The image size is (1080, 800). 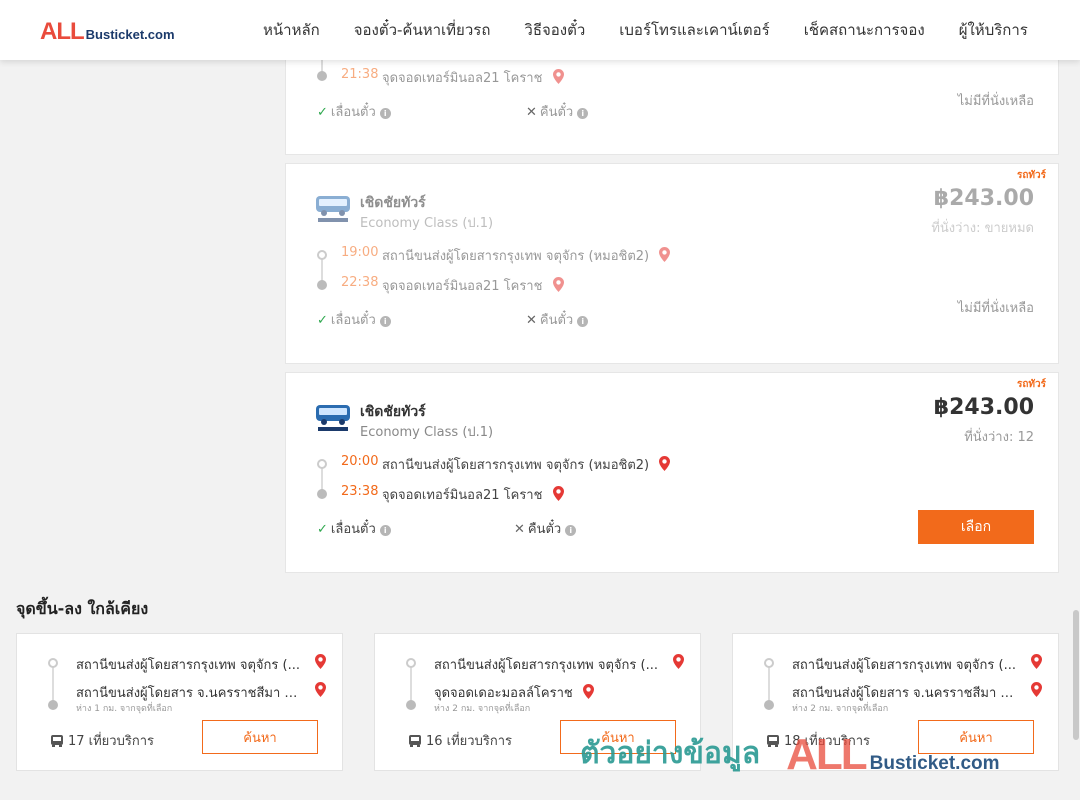 I want to click on trip-count: 17 เที่ยวบริการ, so click(x=102, y=740).